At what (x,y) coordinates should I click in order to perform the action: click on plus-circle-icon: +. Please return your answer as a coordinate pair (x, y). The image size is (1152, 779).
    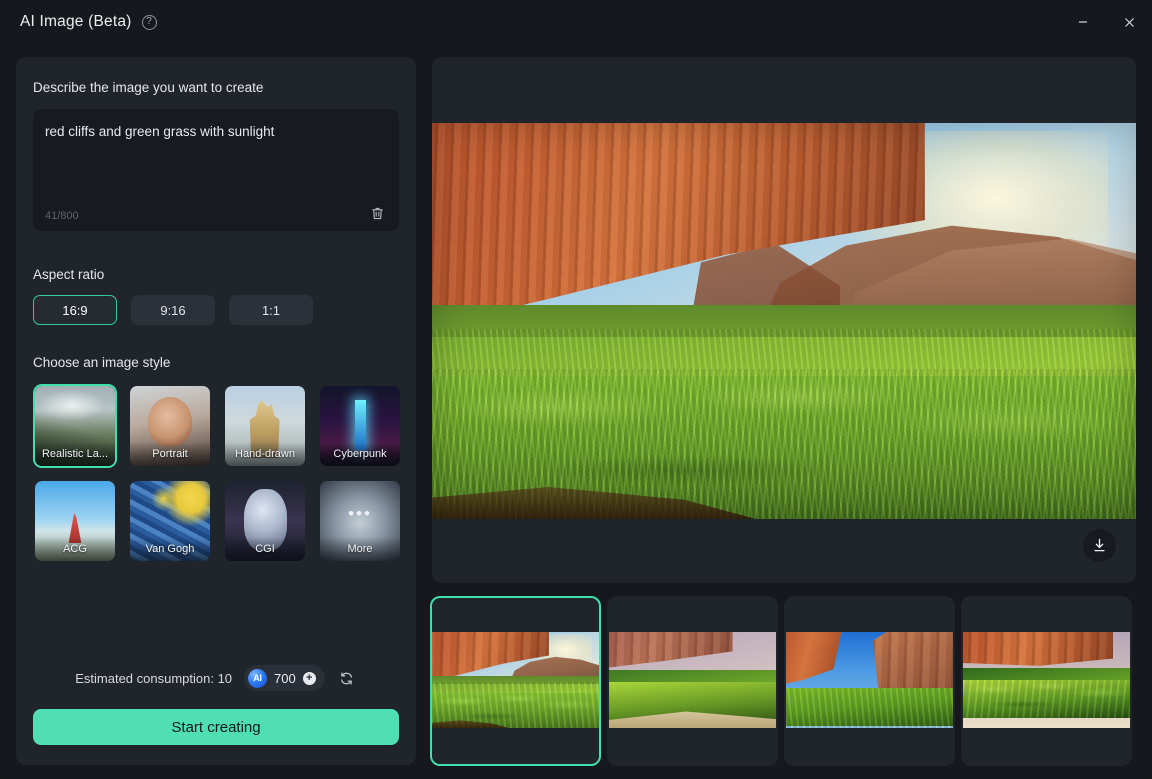
    Looking at the image, I should click on (309, 678).